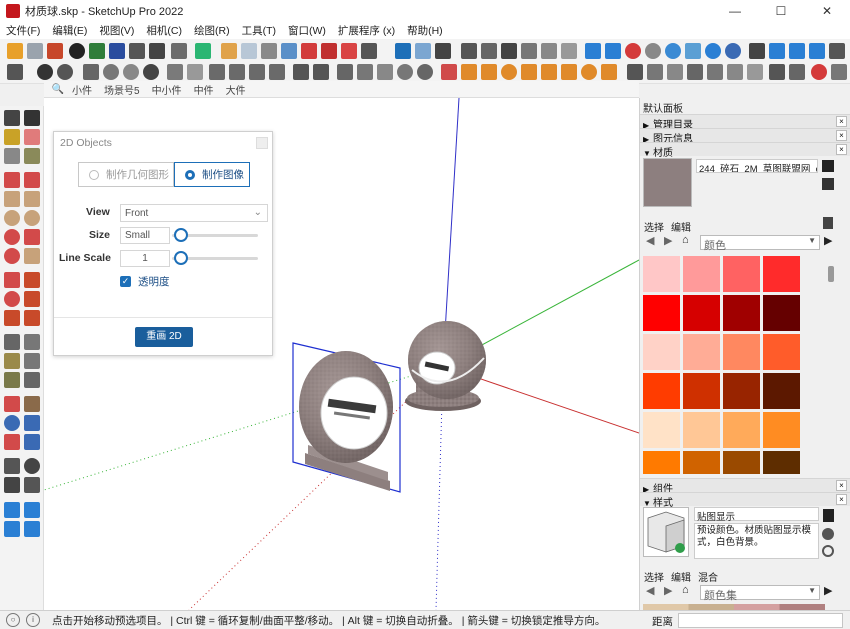 Image resolution: width=850 pixels, height=629 pixels. I want to click on arc-2-icon, so click(32, 237).